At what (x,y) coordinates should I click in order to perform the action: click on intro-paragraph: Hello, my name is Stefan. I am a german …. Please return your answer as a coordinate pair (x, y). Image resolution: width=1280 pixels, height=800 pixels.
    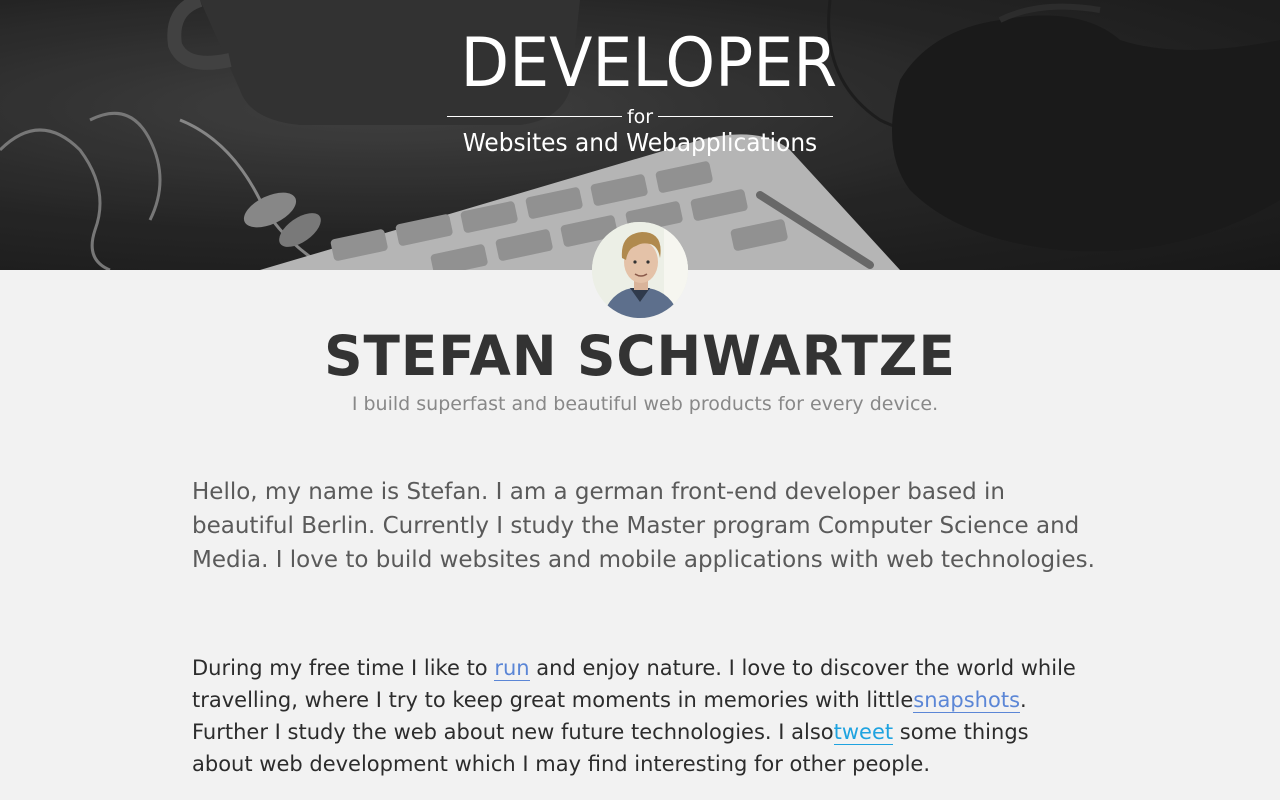
    Looking at the image, I should click on (643, 526).